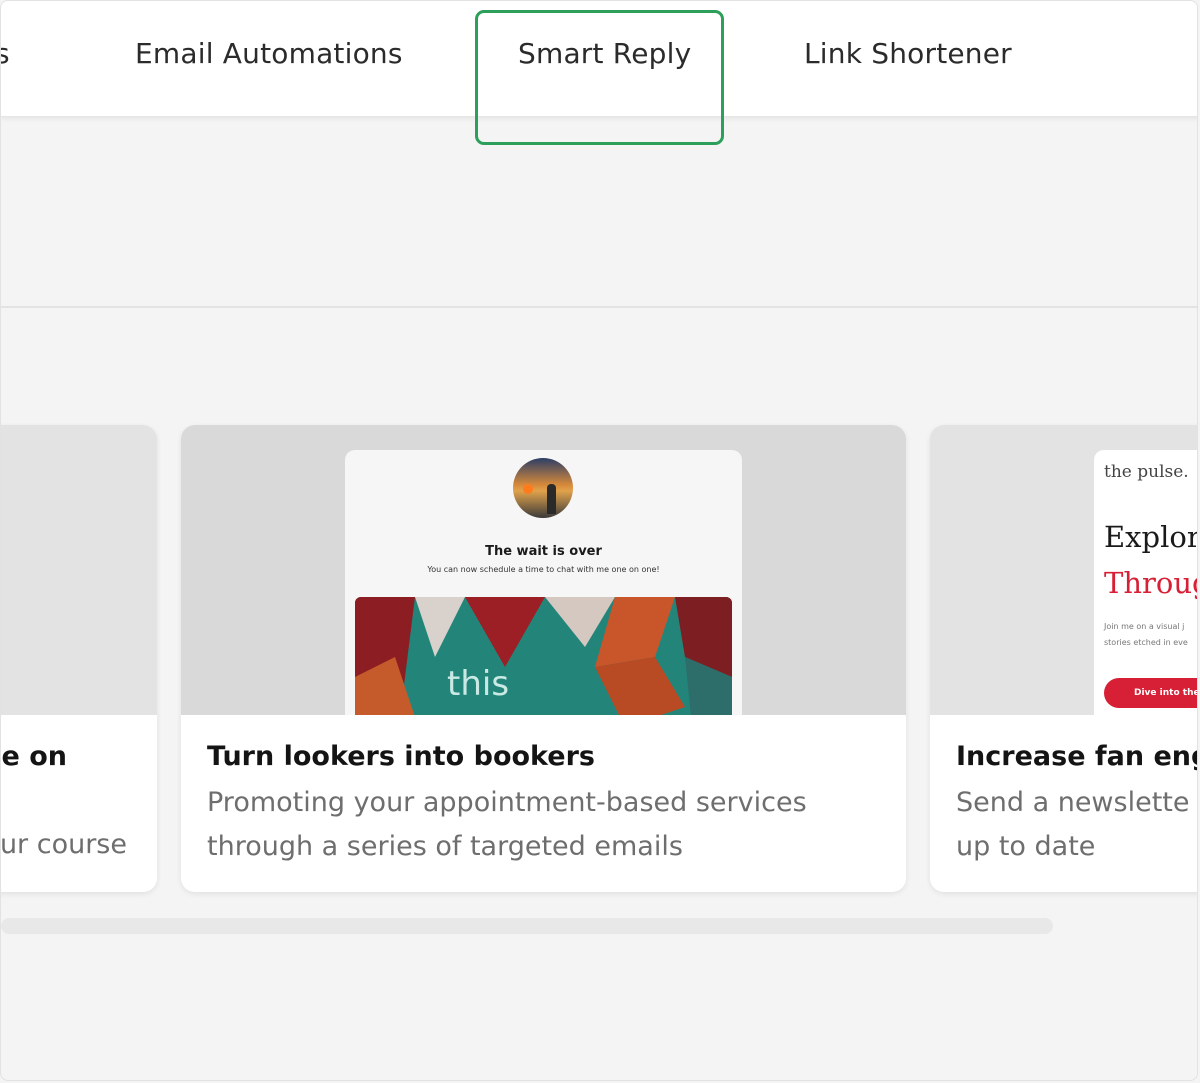 Image resolution: width=1200 pixels, height=1083 pixels. Describe the element at coordinates (78, 803) in the screenshot. I see `card-body: se on ur course` at that location.